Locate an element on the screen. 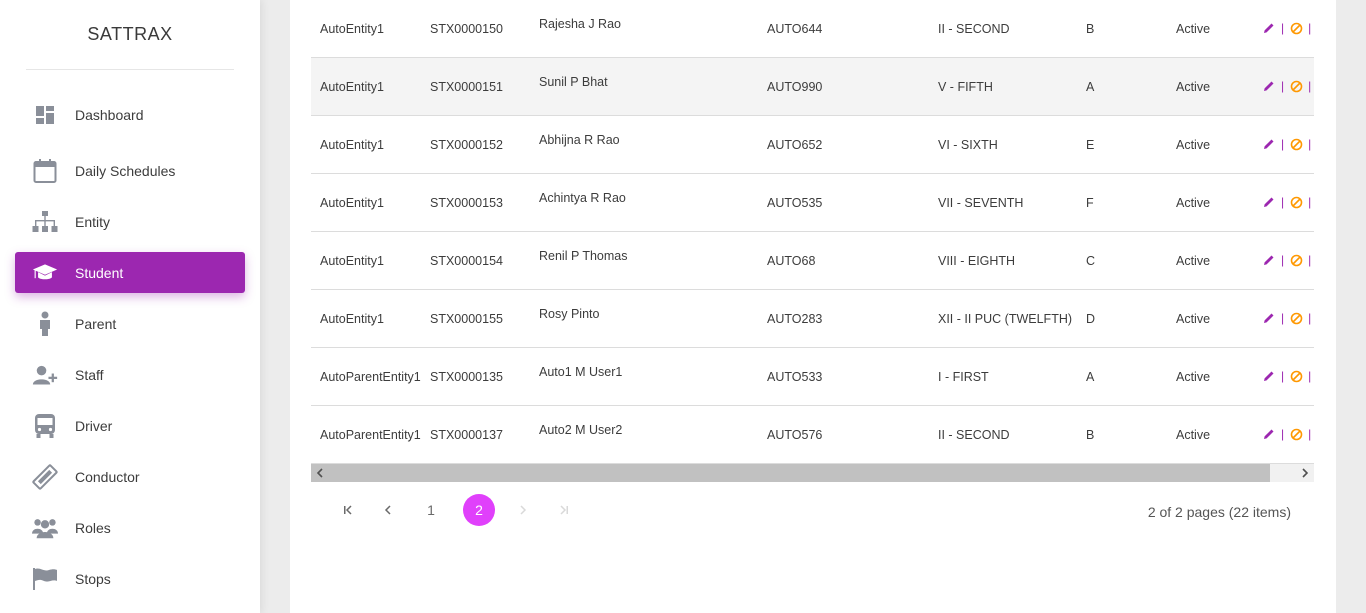 This screenshot has width=1366, height=613. section-cell: C is located at coordinates (1091, 261).